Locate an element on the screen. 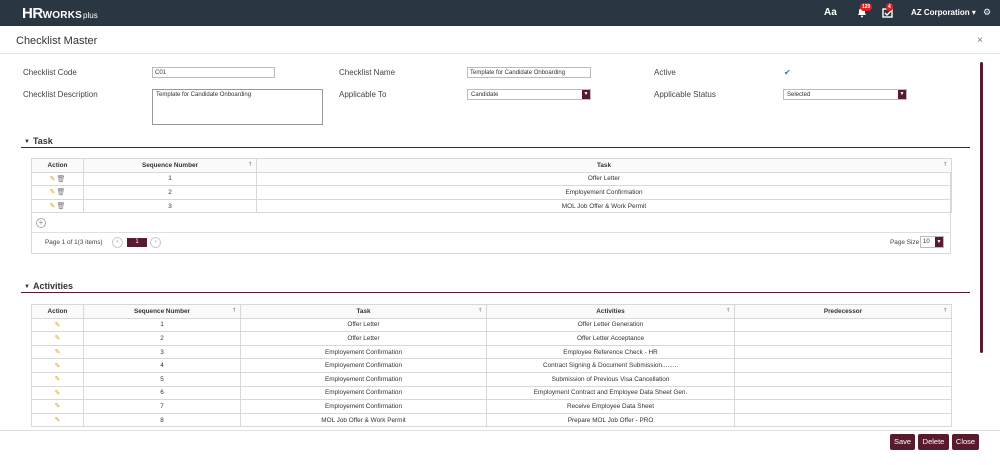 The width and height of the screenshot is (1000, 465). activities-section-header: ▼ Activities is located at coordinates (48, 286).